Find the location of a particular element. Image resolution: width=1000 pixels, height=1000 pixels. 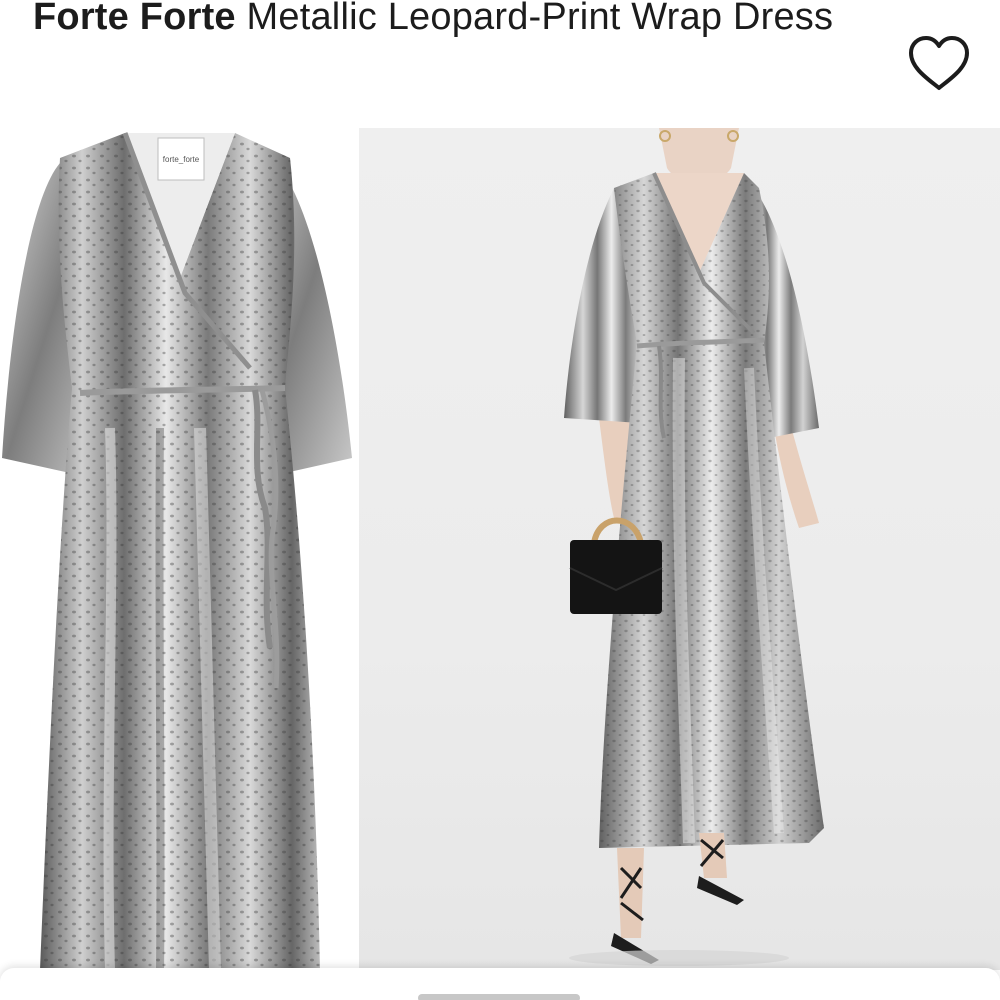

garment-label-text: forte_forte is located at coordinates (181, 159).